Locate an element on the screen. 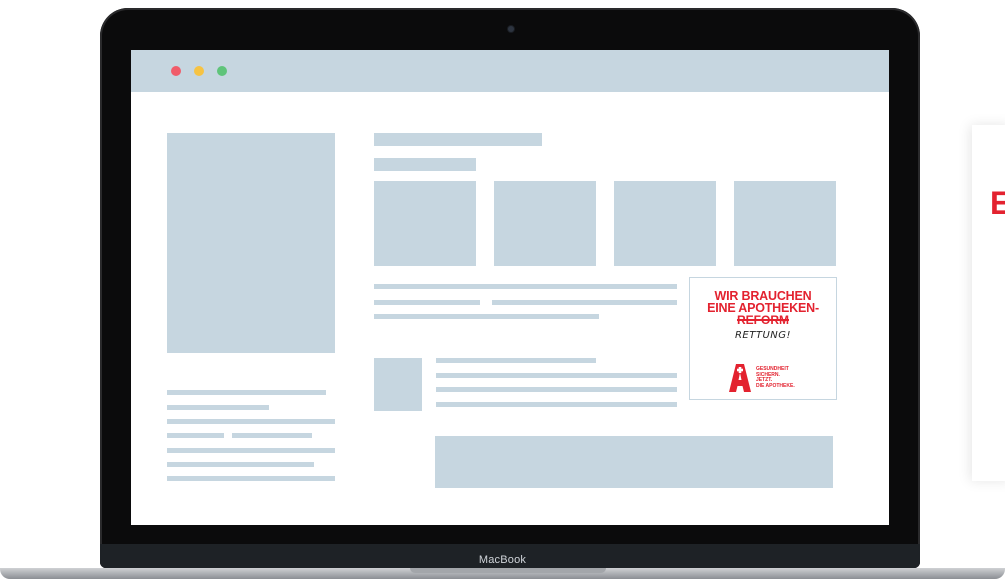 This screenshot has height=579, width=1005. main-title-placeholder is located at coordinates (458, 139).